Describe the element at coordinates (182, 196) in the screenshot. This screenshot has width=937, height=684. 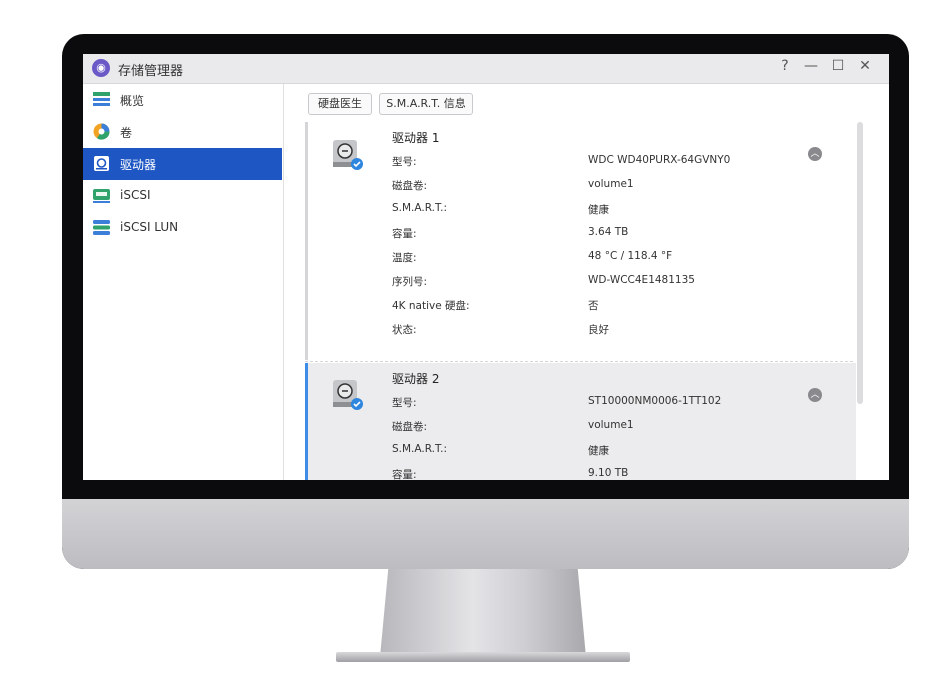
I see `sidebar-item-iscsi: iSCSI` at that location.